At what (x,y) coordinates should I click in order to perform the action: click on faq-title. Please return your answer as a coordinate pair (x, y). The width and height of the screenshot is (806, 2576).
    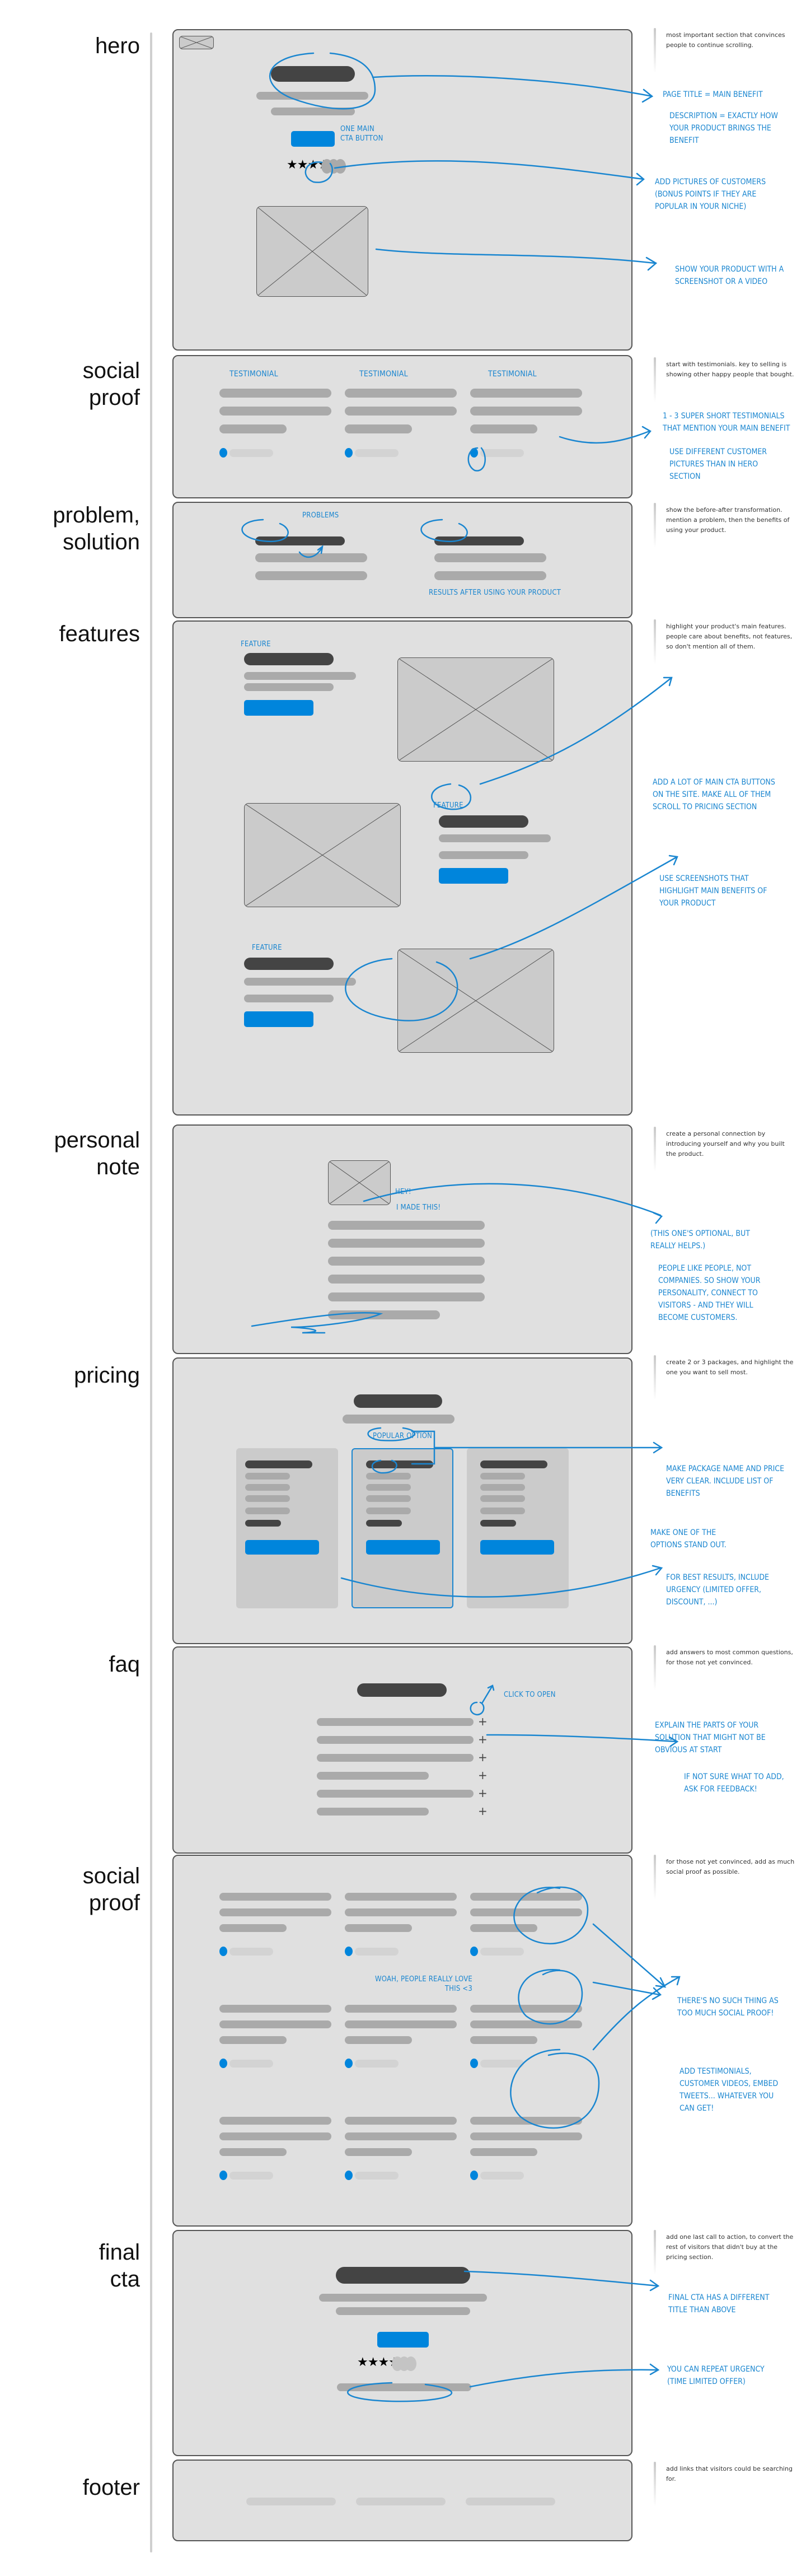
    Looking at the image, I should click on (402, 1690).